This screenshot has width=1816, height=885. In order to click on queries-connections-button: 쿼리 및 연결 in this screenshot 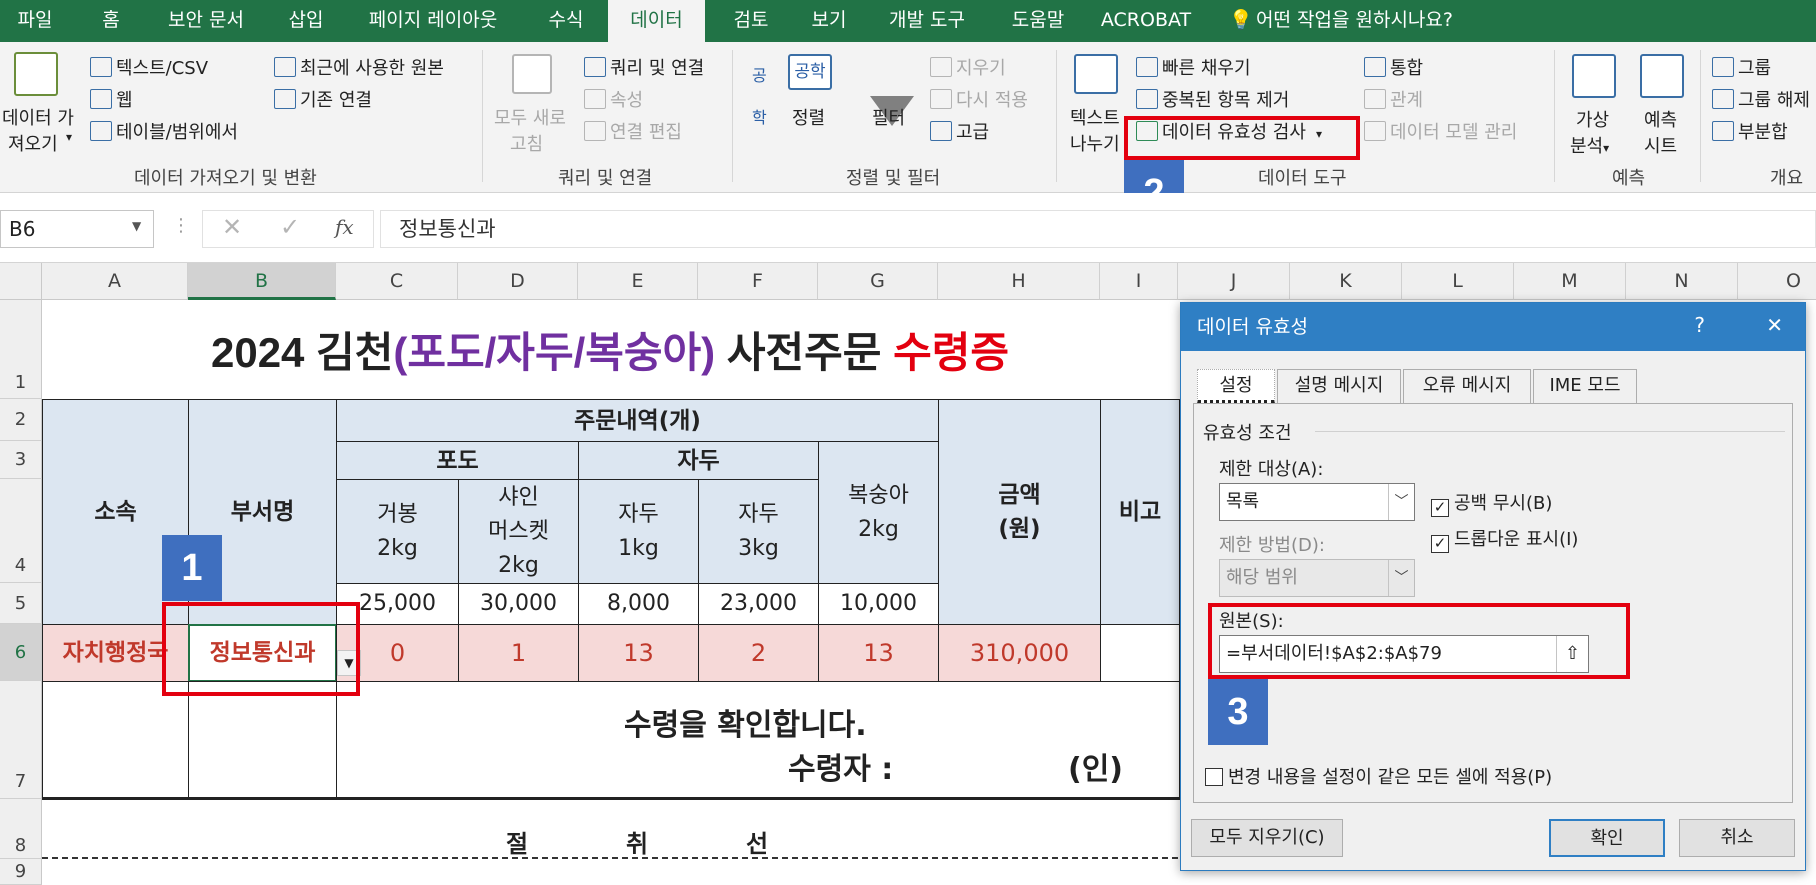, I will do `click(644, 67)`.